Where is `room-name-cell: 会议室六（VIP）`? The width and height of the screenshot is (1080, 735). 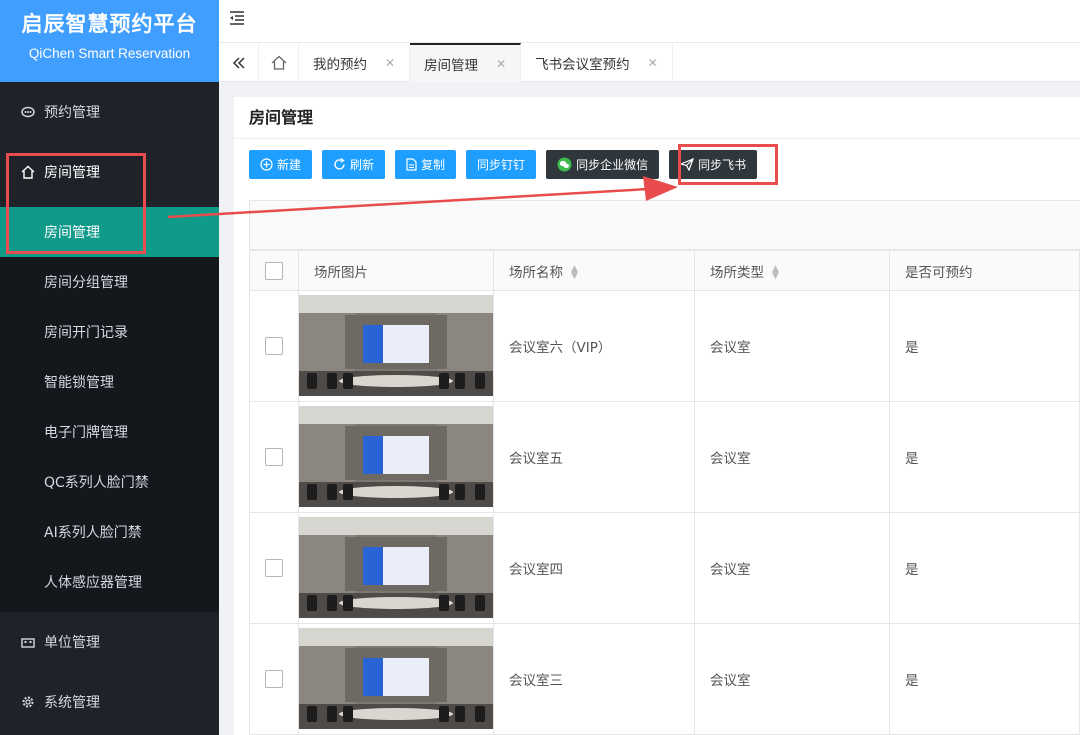
room-name-cell: 会议室六（VIP） is located at coordinates (594, 346).